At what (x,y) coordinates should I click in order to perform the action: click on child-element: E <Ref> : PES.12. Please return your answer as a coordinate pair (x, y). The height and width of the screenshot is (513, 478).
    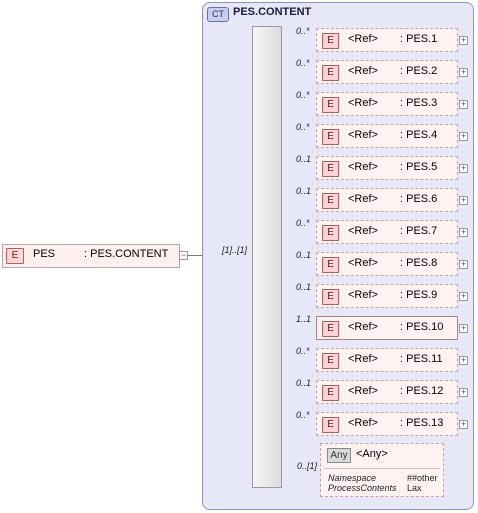
    Looking at the image, I should click on (387, 392).